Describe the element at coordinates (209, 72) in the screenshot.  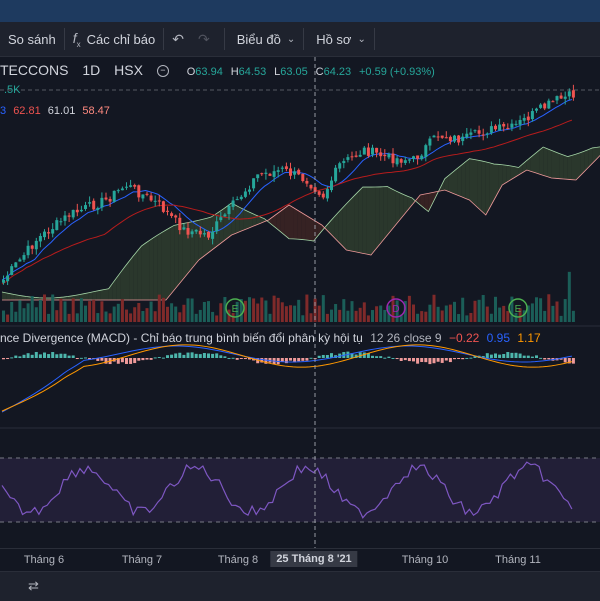
I see `ohlc-open: 63.94` at that location.